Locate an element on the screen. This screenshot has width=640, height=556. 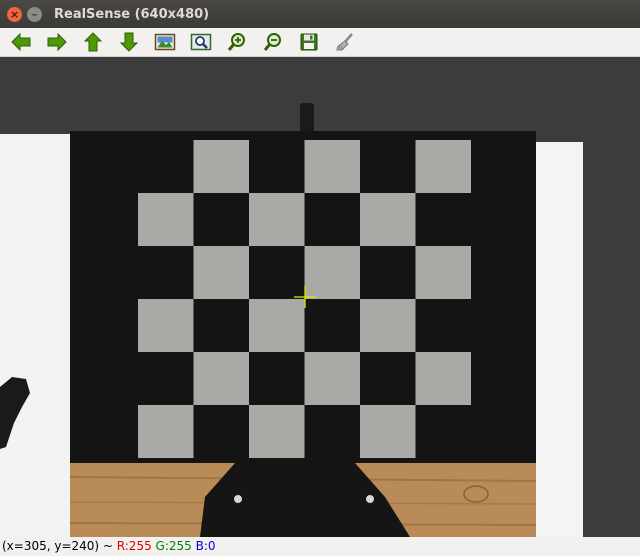
arrow-right-icon is located at coordinates (57, 42).